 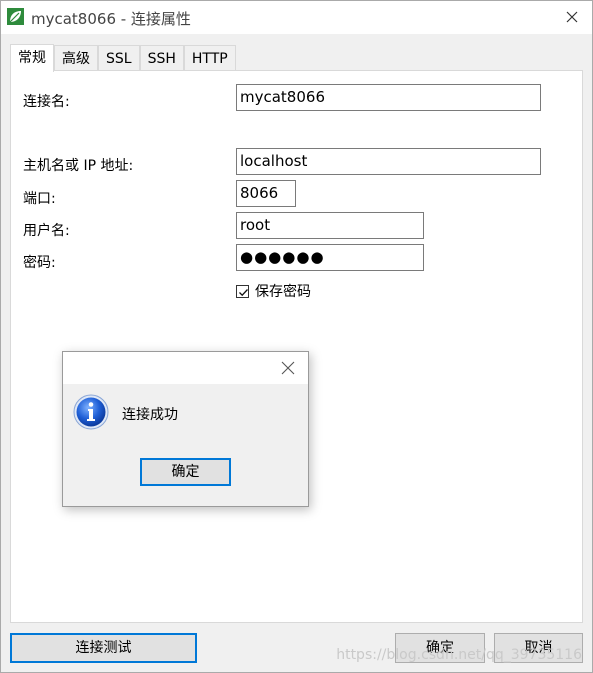 What do you see at coordinates (388, 161) in the screenshot?
I see `host-input: localhost` at bounding box center [388, 161].